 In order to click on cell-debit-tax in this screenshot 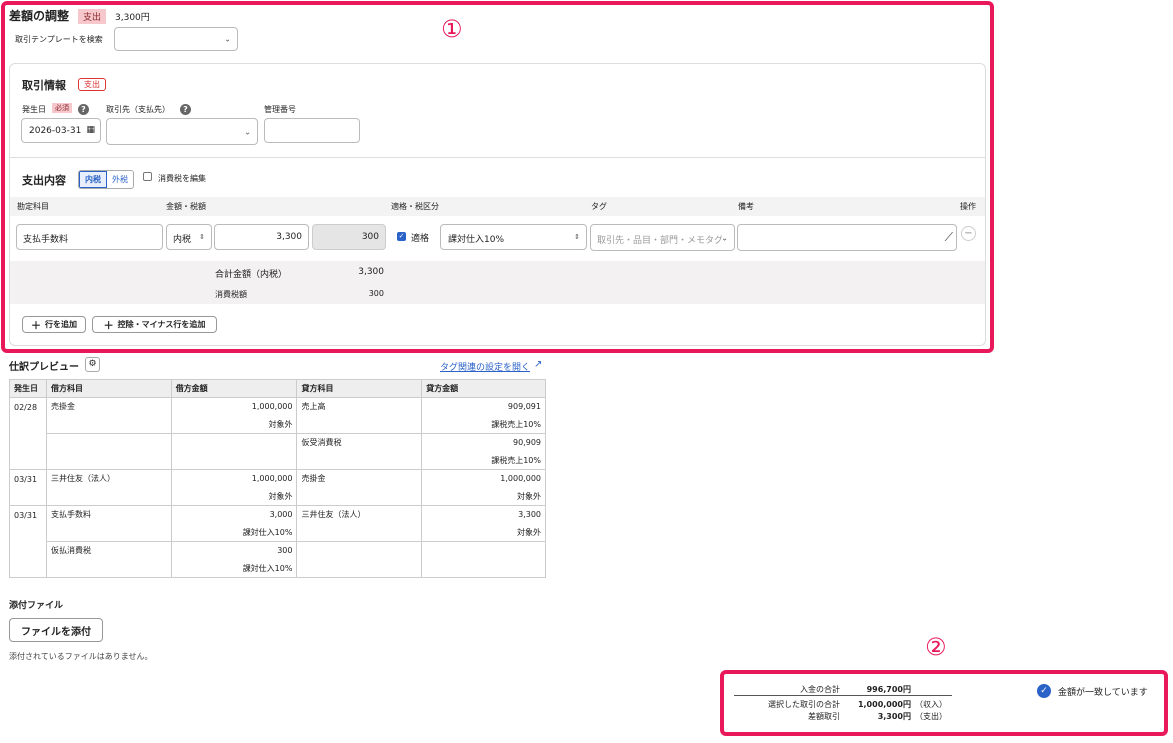, I will do `click(234, 460)`.